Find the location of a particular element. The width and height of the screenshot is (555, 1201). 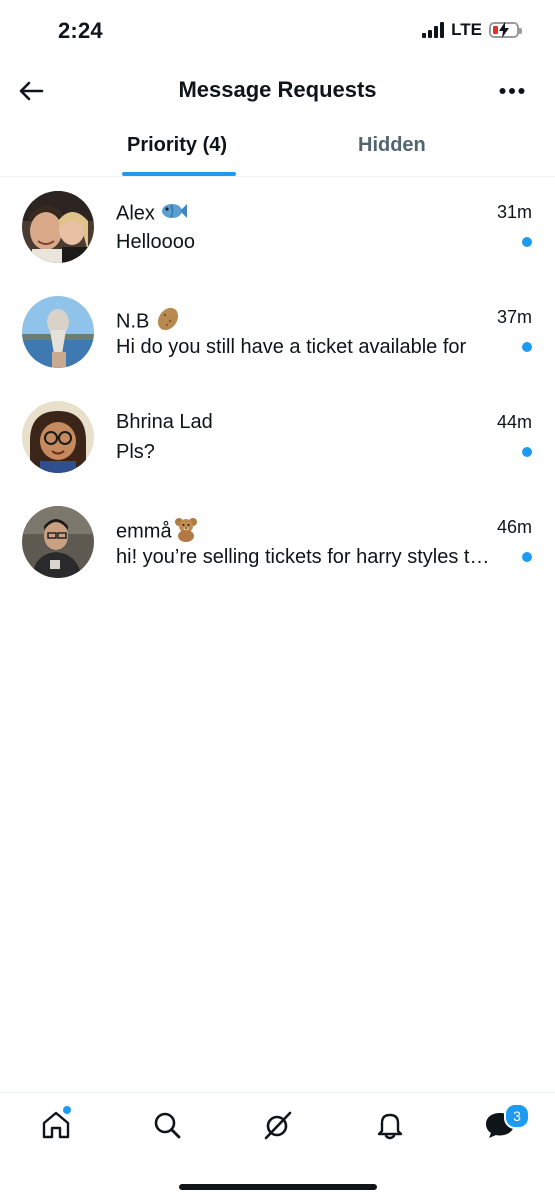

nav-search is located at coordinates (167, 1125).